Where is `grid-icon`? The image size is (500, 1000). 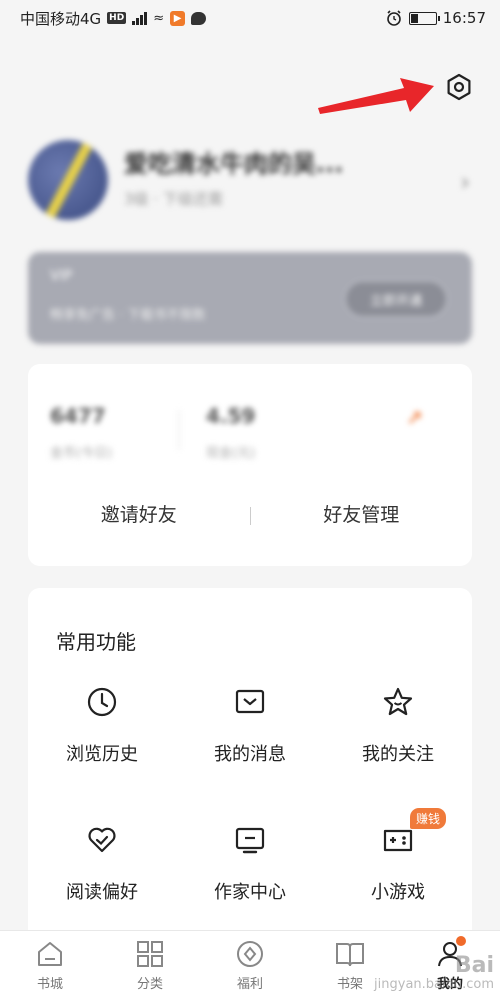
grid-icon is located at coordinates (150, 954).